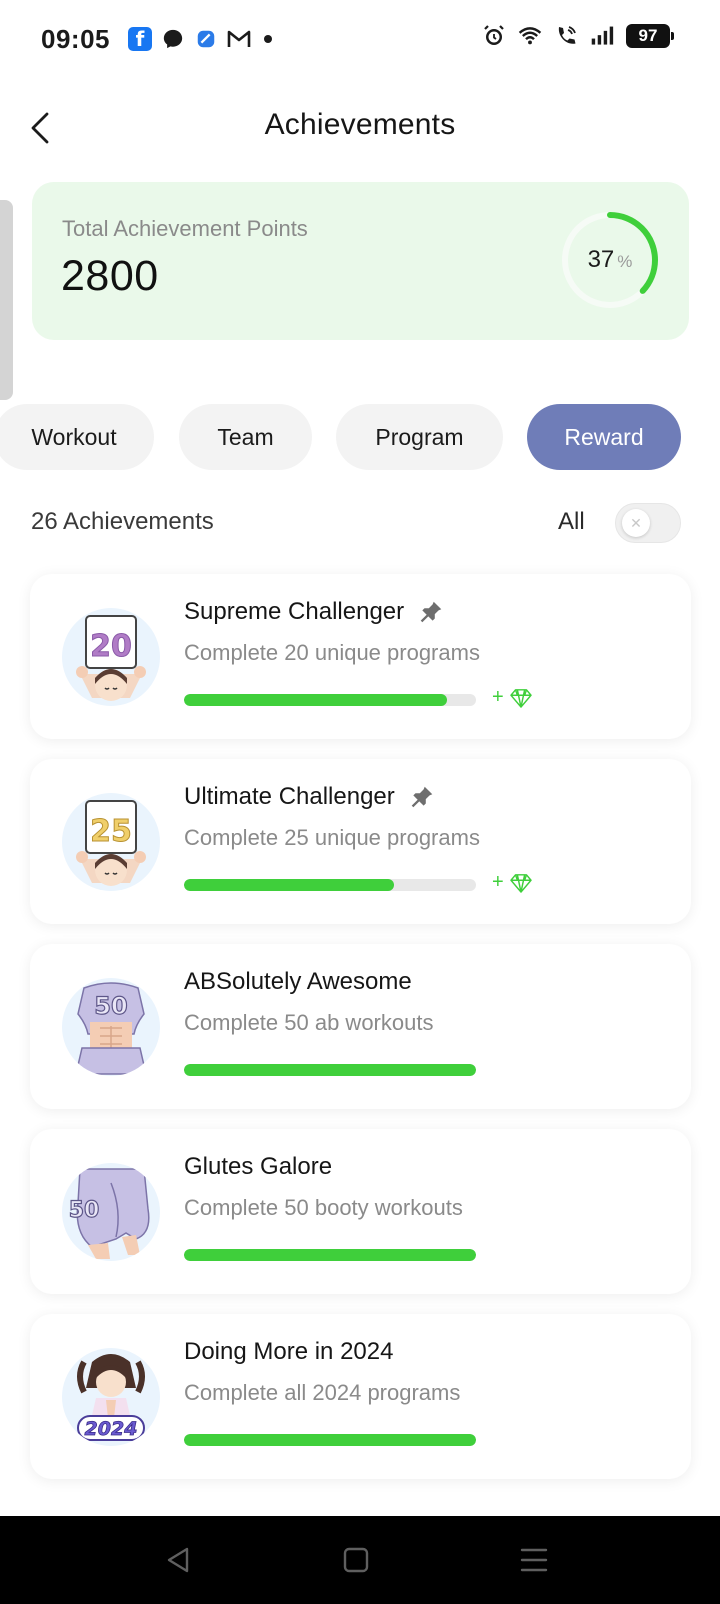 The width and height of the screenshot is (720, 1604). I want to click on achievement-title-text: Glutes Galore, so click(258, 1166).